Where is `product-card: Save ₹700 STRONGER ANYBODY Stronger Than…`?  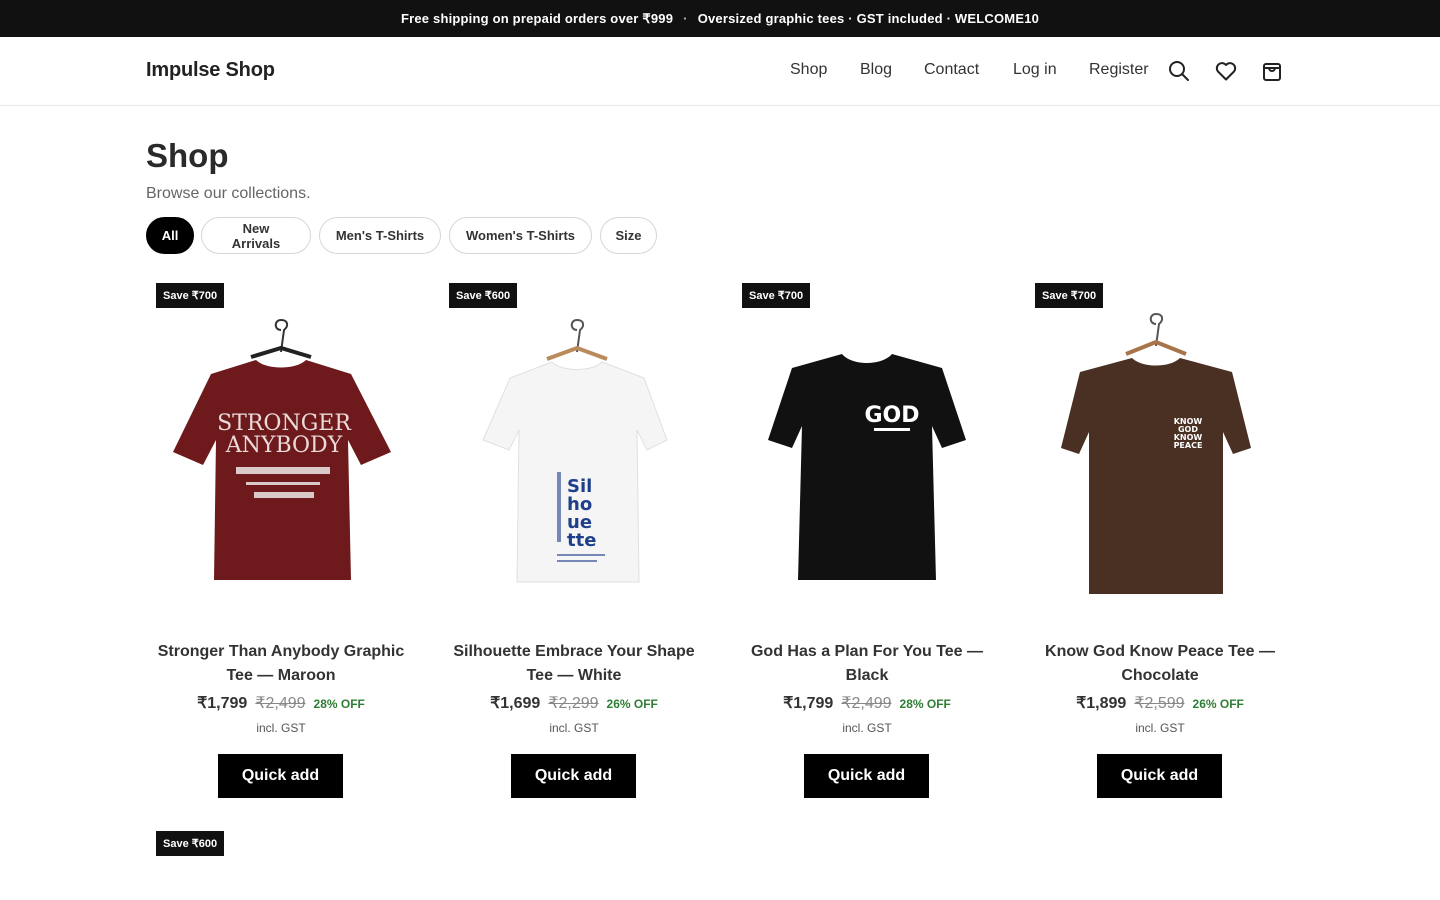 product-card: Save ₹700 STRONGER ANYBODY Stronger Than… is located at coordinates (281, 542).